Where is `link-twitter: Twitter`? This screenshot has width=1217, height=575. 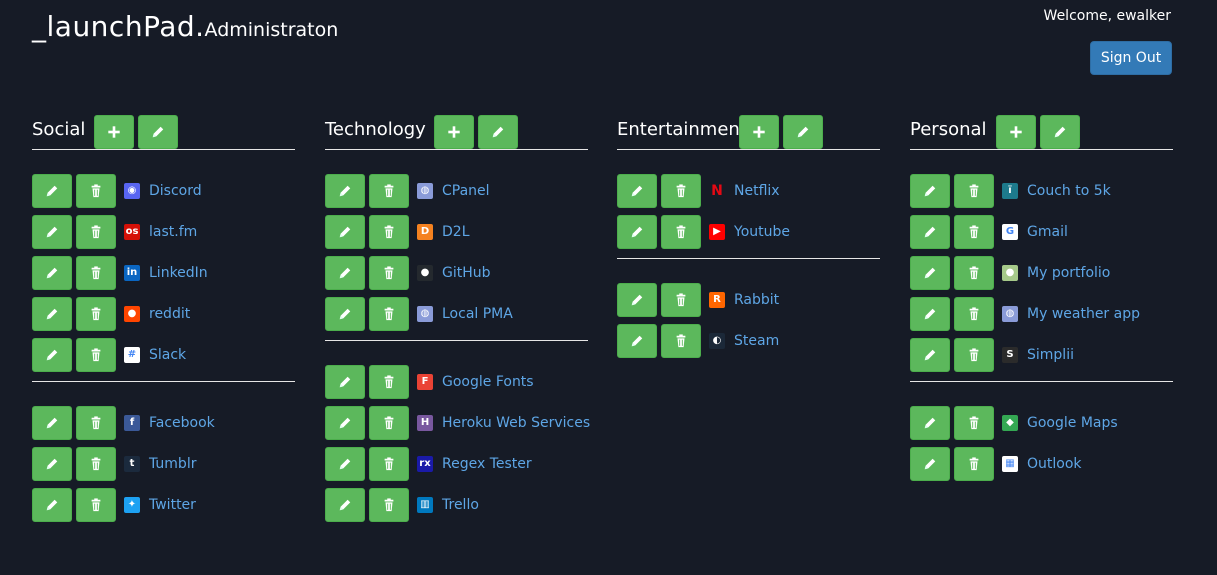 link-twitter: Twitter is located at coordinates (172, 505).